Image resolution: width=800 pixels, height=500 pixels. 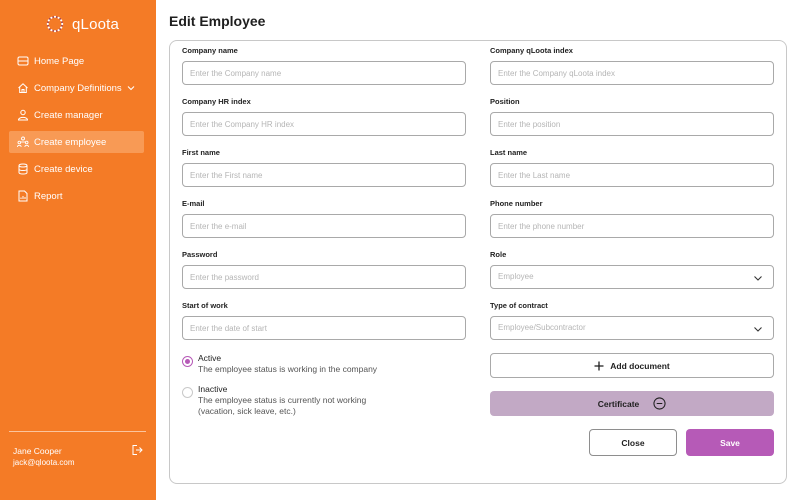 What do you see at coordinates (632, 73) in the screenshot?
I see `company-qloota-index-input` at bounding box center [632, 73].